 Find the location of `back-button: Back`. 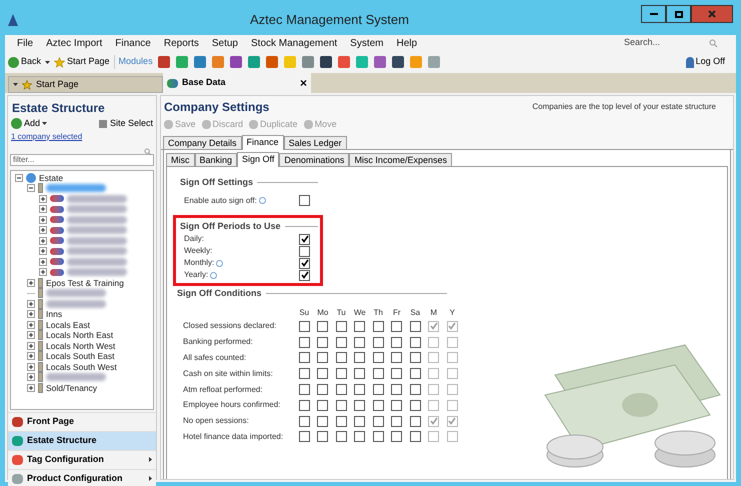

back-button: Back is located at coordinates (25, 62).